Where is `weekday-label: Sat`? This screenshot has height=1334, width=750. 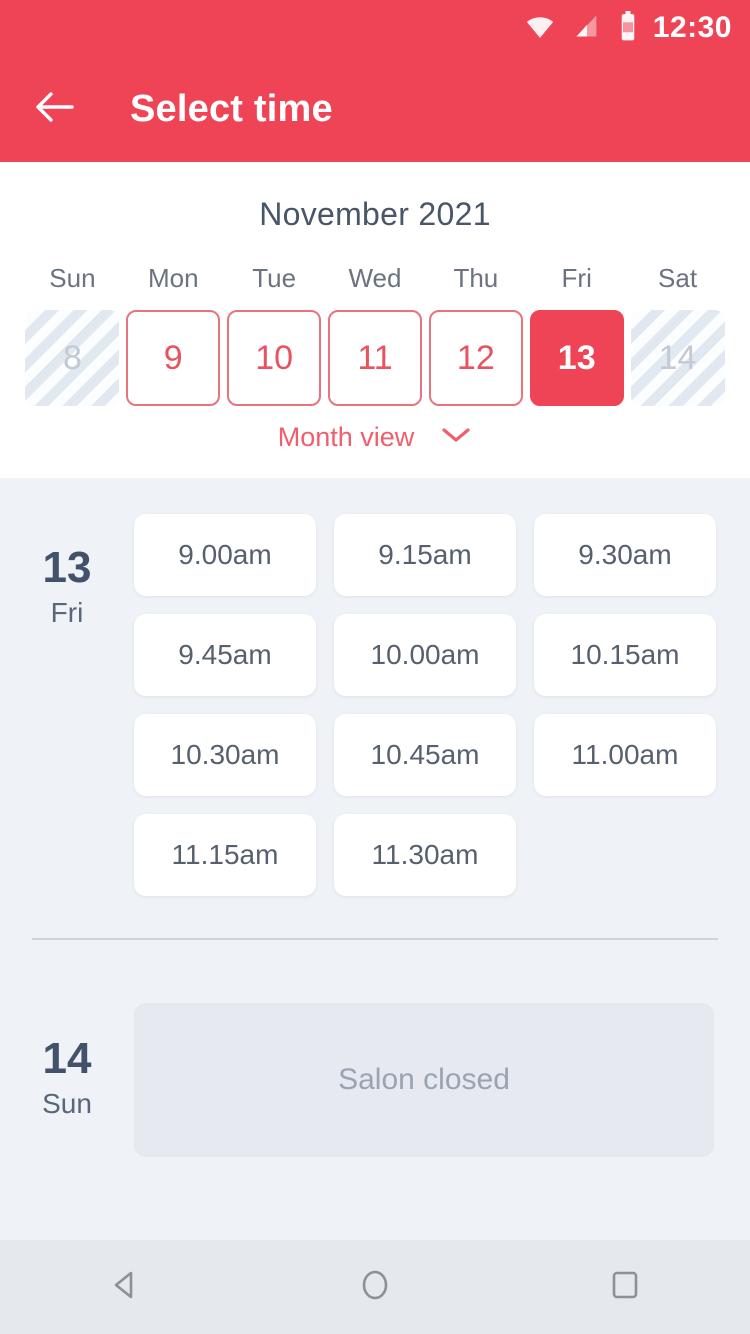 weekday-label: Sat is located at coordinates (678, 278).